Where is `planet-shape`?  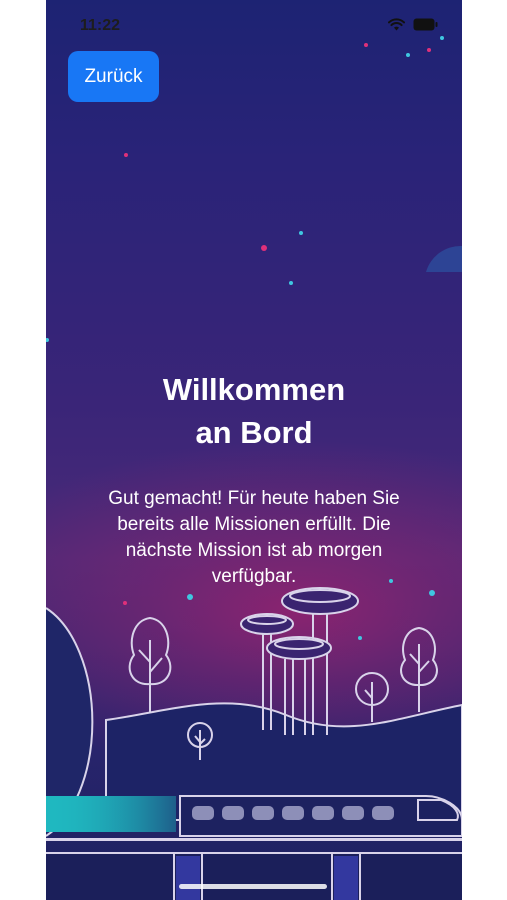 planet-shape is located at coordinates (444, 258).